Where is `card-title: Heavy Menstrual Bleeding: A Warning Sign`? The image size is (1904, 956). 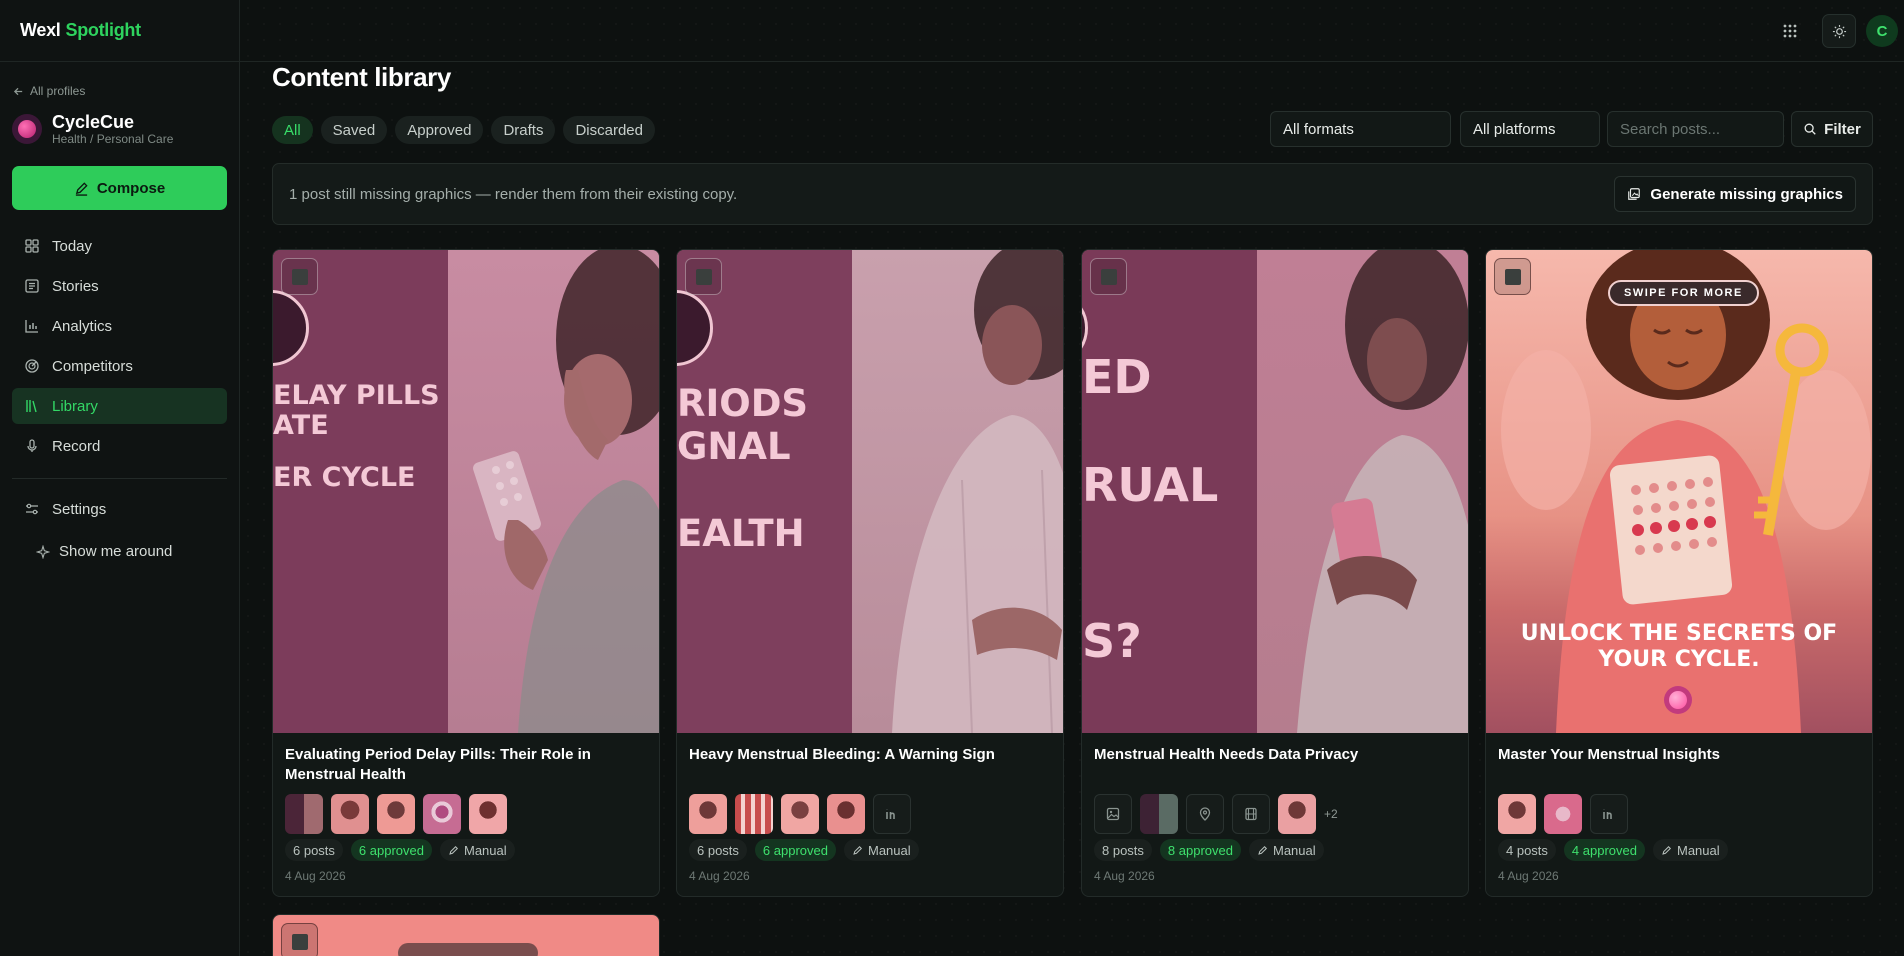
card-title: Heavy Menstrual Bleeding: A Warning Sign is located at coordinates (842, 754).